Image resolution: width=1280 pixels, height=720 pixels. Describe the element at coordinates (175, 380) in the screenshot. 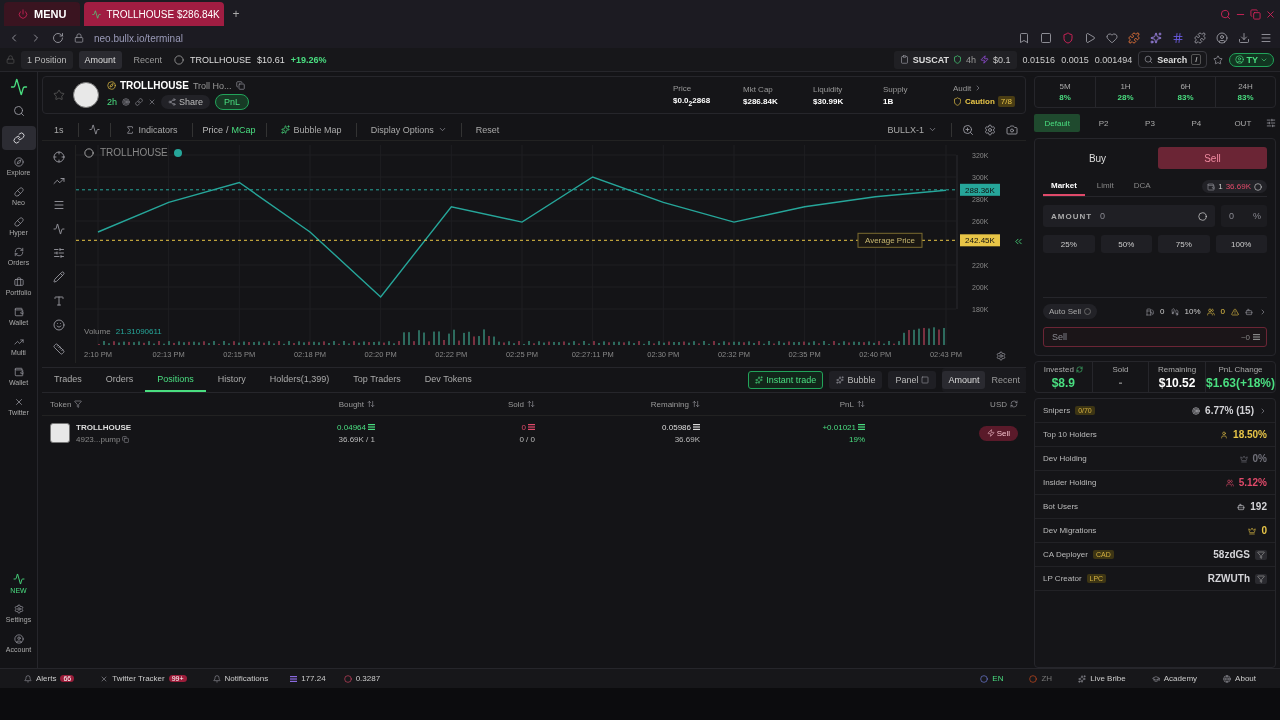

I see `panel-tab: Positions` at that location.